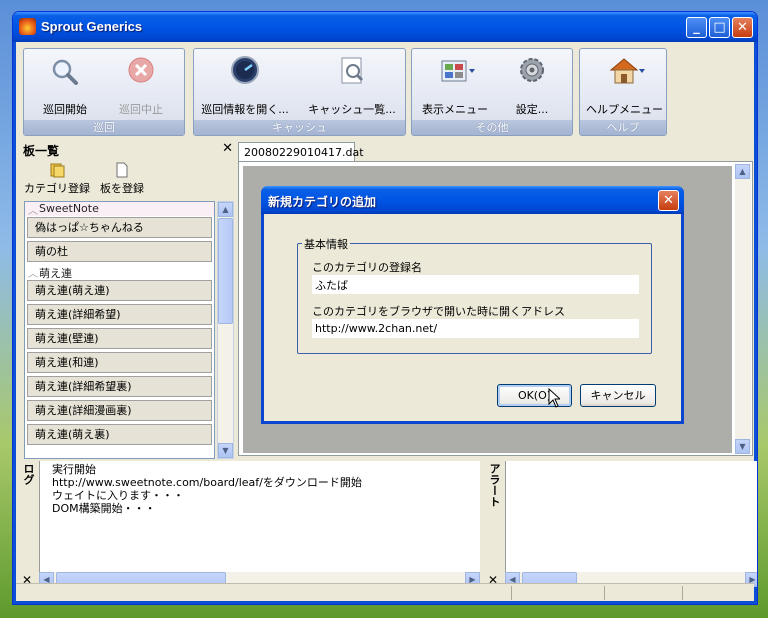  I want to click on board-item: 萌え連(詳細希望裏), so click(119, 386).